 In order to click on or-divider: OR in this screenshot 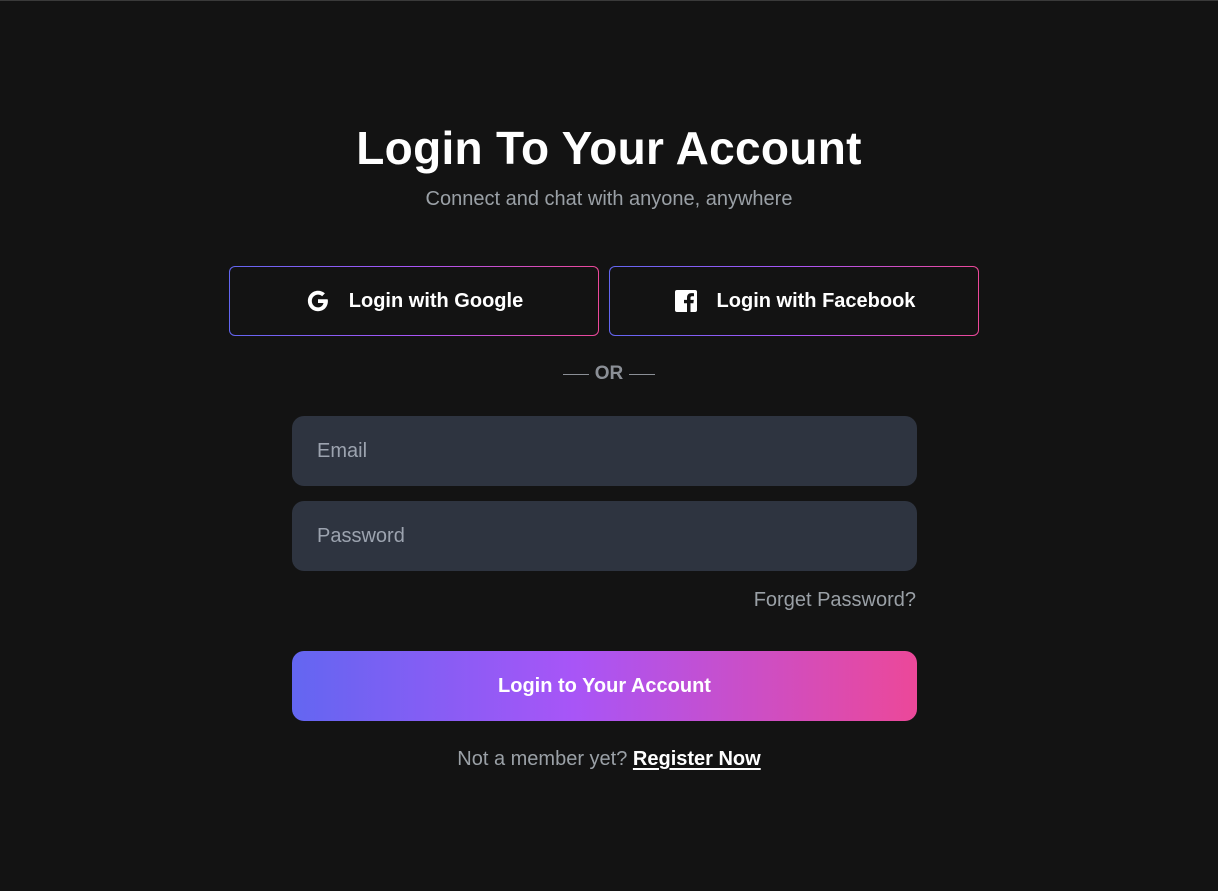, I will do `click(609, 374)`.